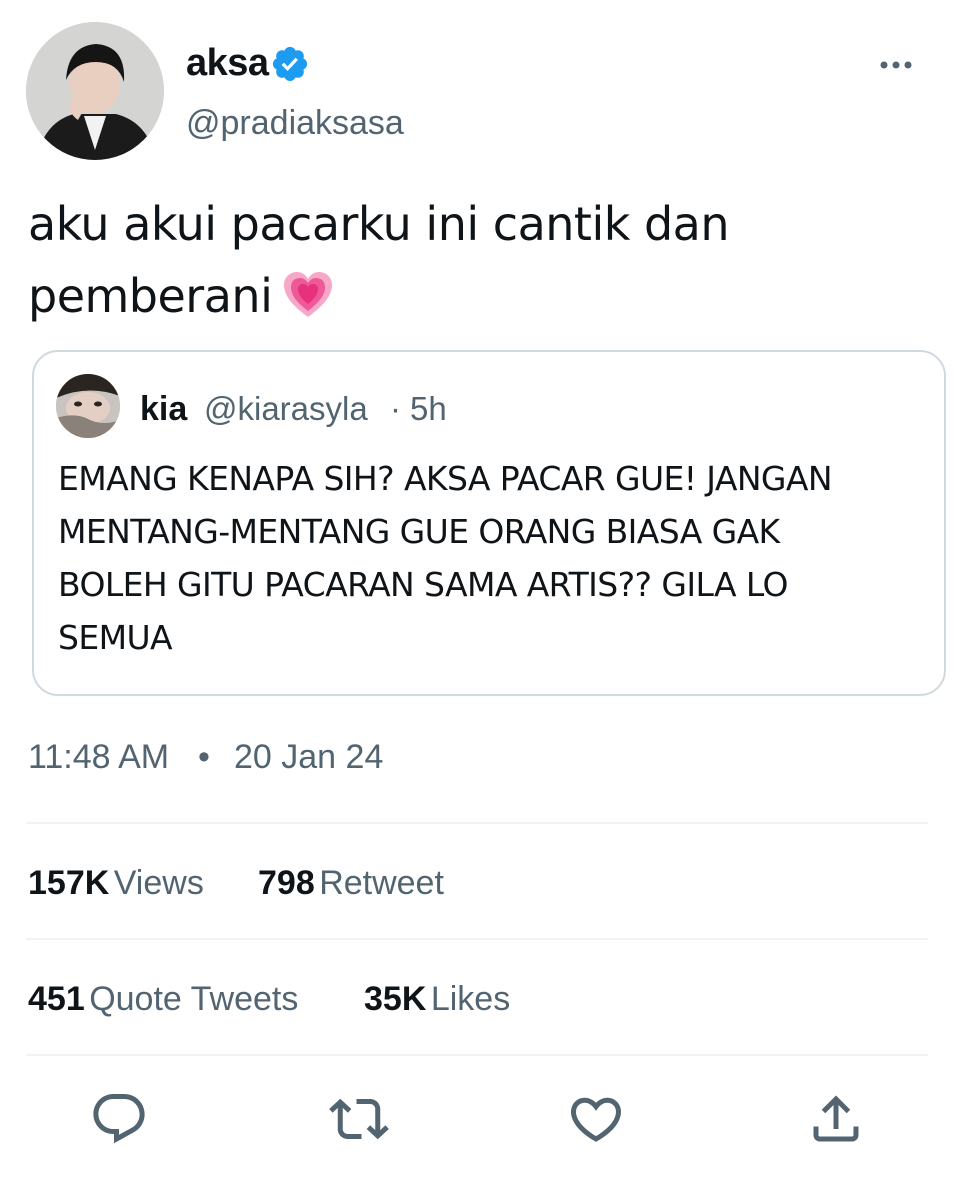 The image size is (954, 1200). I want to click on likes-stat: 35K Likes, so click(437, 999).